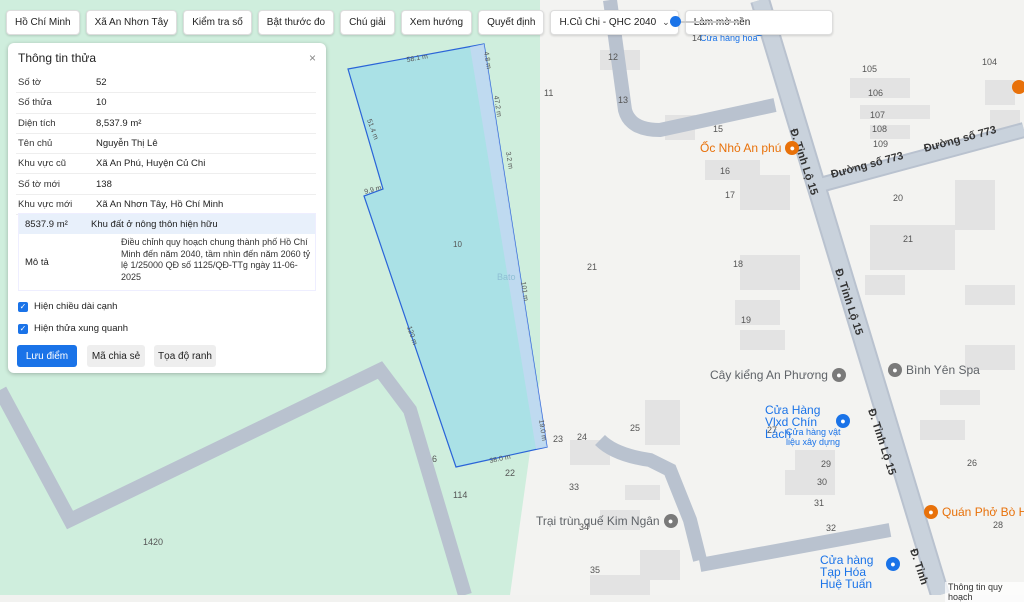 The image size is (1024, 602). What do you see at coordinates (296, 22) in the screenshot?
I see `ruler-toggle-button: Bật thước đo` at bounding box center [296, 22].